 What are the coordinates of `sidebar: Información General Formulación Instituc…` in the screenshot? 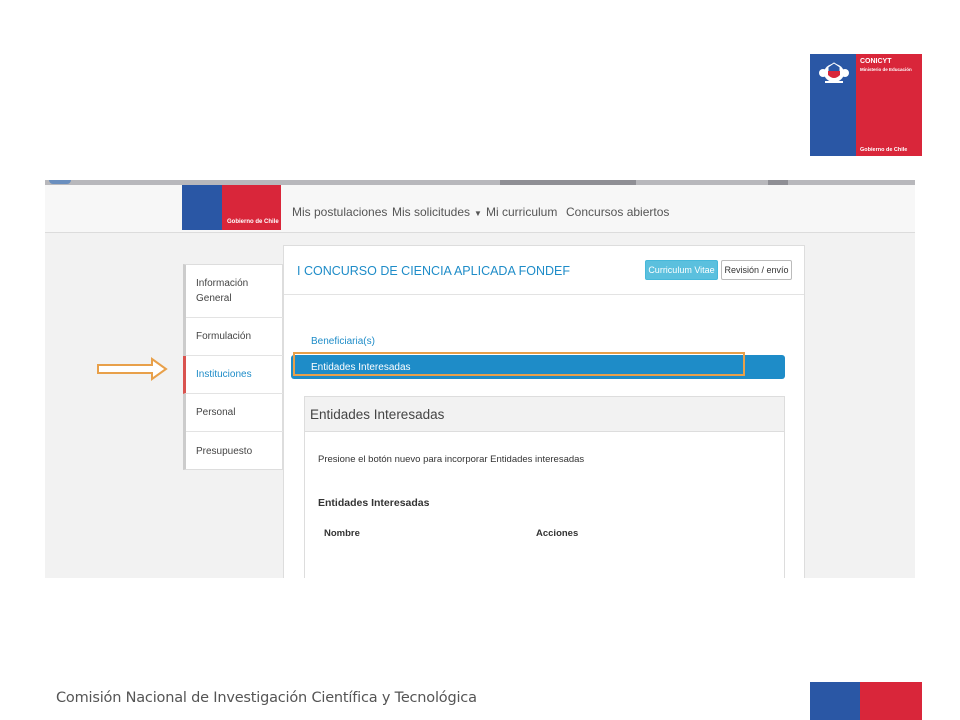 It's located at (233, 367).